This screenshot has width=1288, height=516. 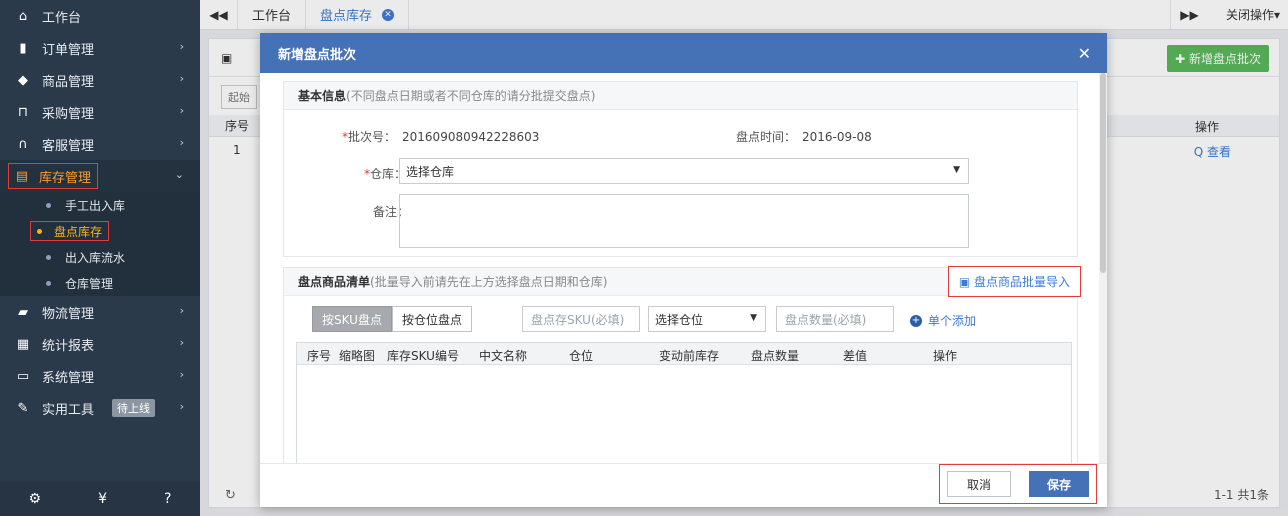 What do you see at coordinates (352, 319) in the screenshot?
I see `mode-by-sku-button: 按SKU盘点` at bounding box center [352, 319].